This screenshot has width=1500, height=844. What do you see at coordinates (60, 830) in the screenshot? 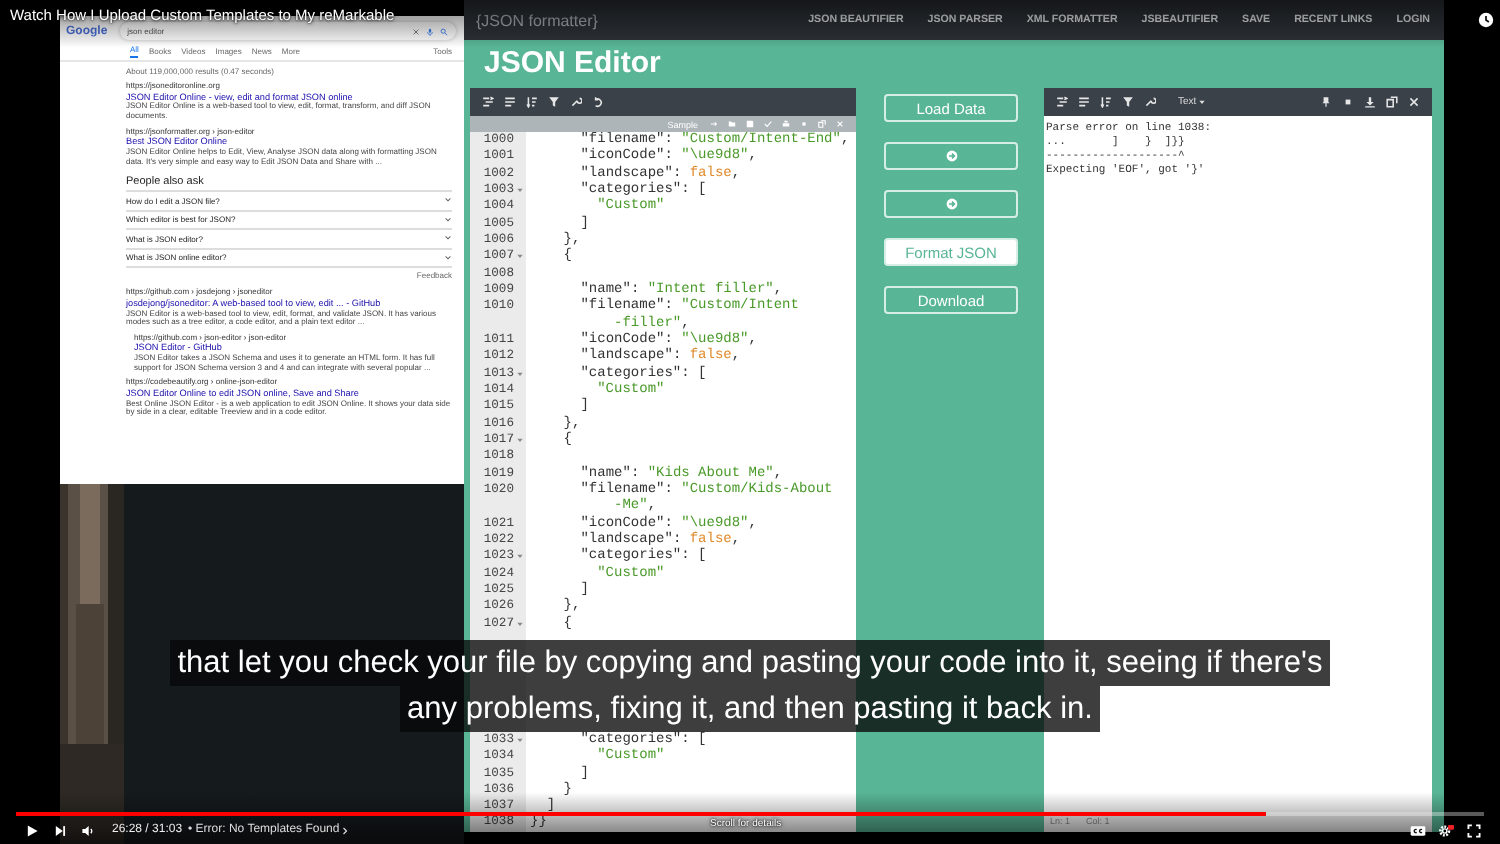
I see `next-icon` at bounding box center [60, 830].